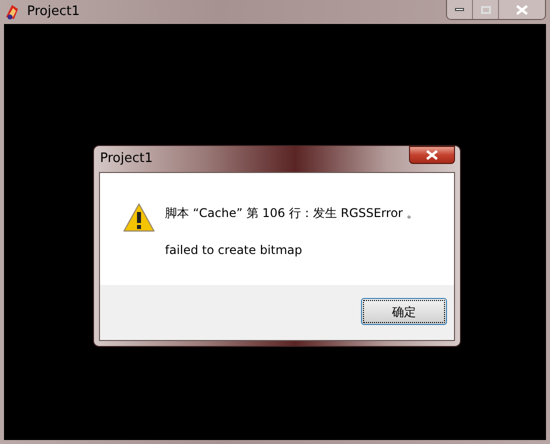  What do you see at coordinates (460, 9) in the screenshot?
I see `minimize-button` at bounding box center [460, 9].